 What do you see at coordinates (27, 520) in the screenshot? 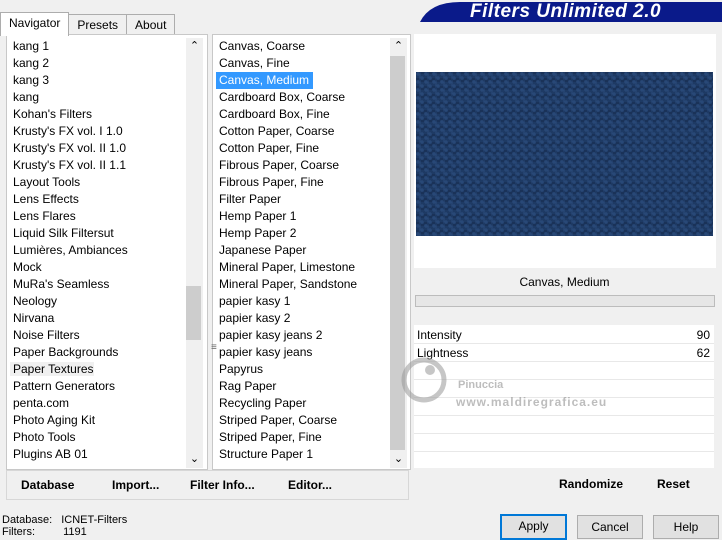
I see `status-label: Database:` at bounding box center [27, 520].